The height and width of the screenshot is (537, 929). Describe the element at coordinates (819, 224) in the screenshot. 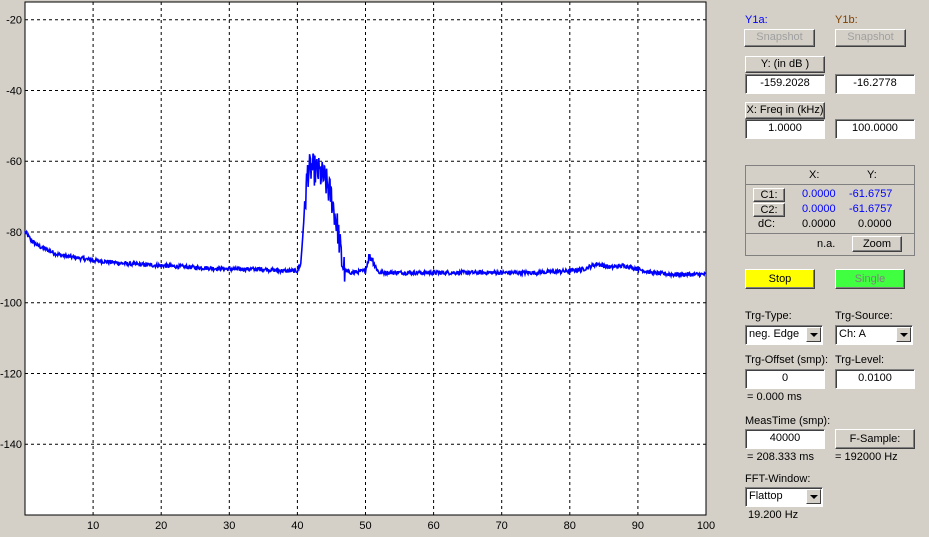

I see `dc-x-value: 0.0000` at that location.